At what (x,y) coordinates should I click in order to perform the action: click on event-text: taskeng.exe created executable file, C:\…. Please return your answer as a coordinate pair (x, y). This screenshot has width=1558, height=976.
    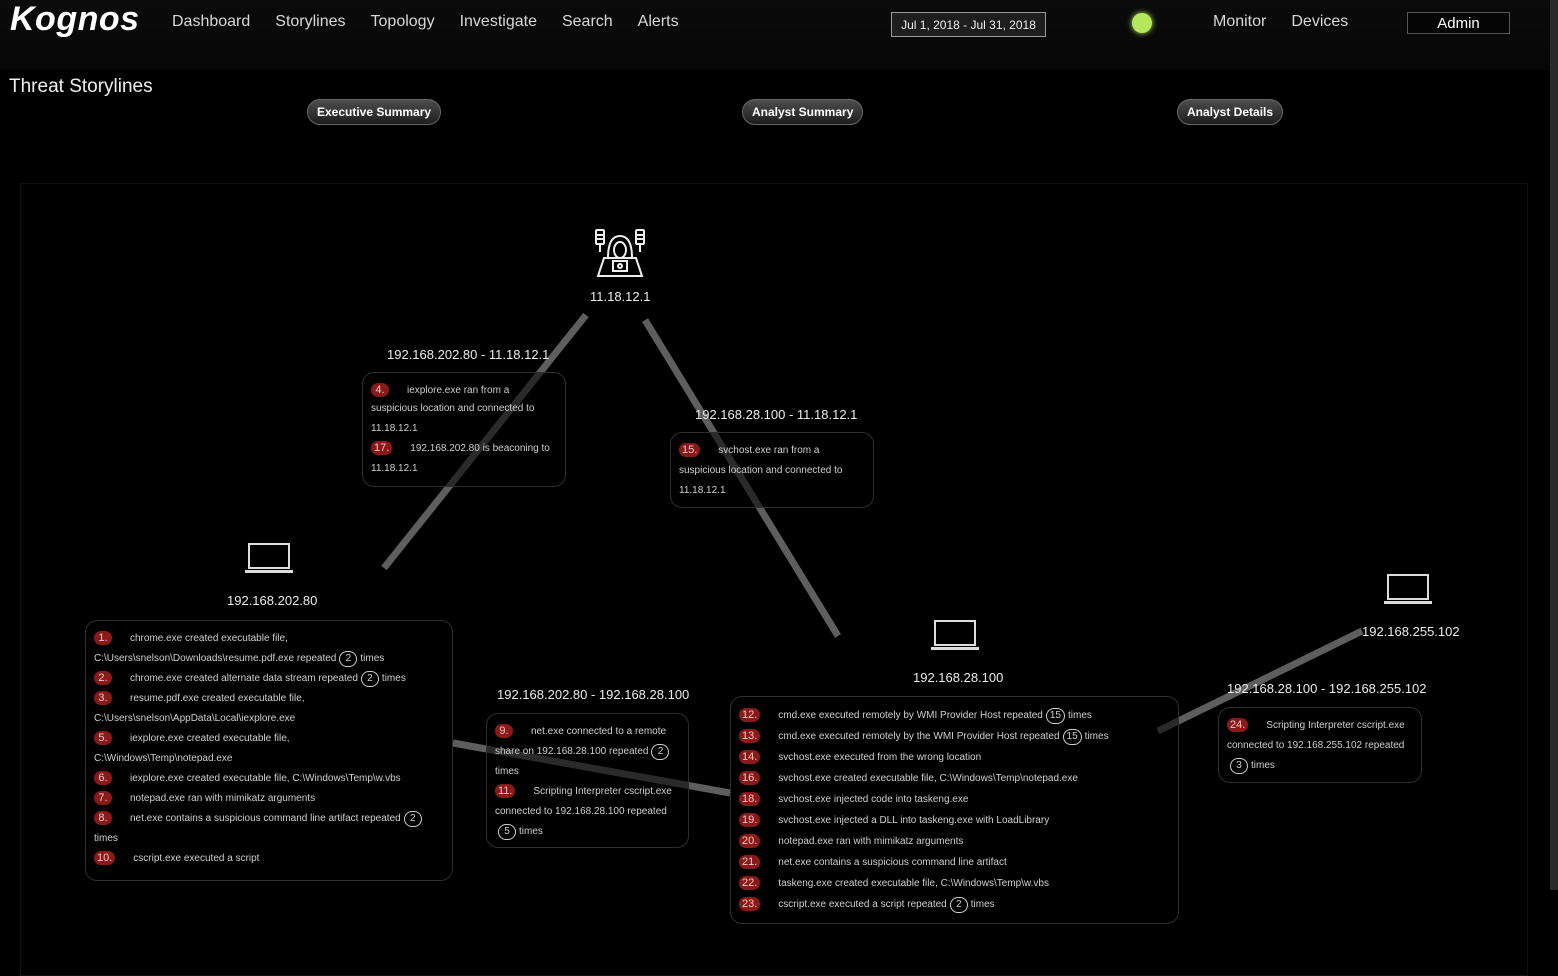
    Looking at the image, I should click on (913, 883).